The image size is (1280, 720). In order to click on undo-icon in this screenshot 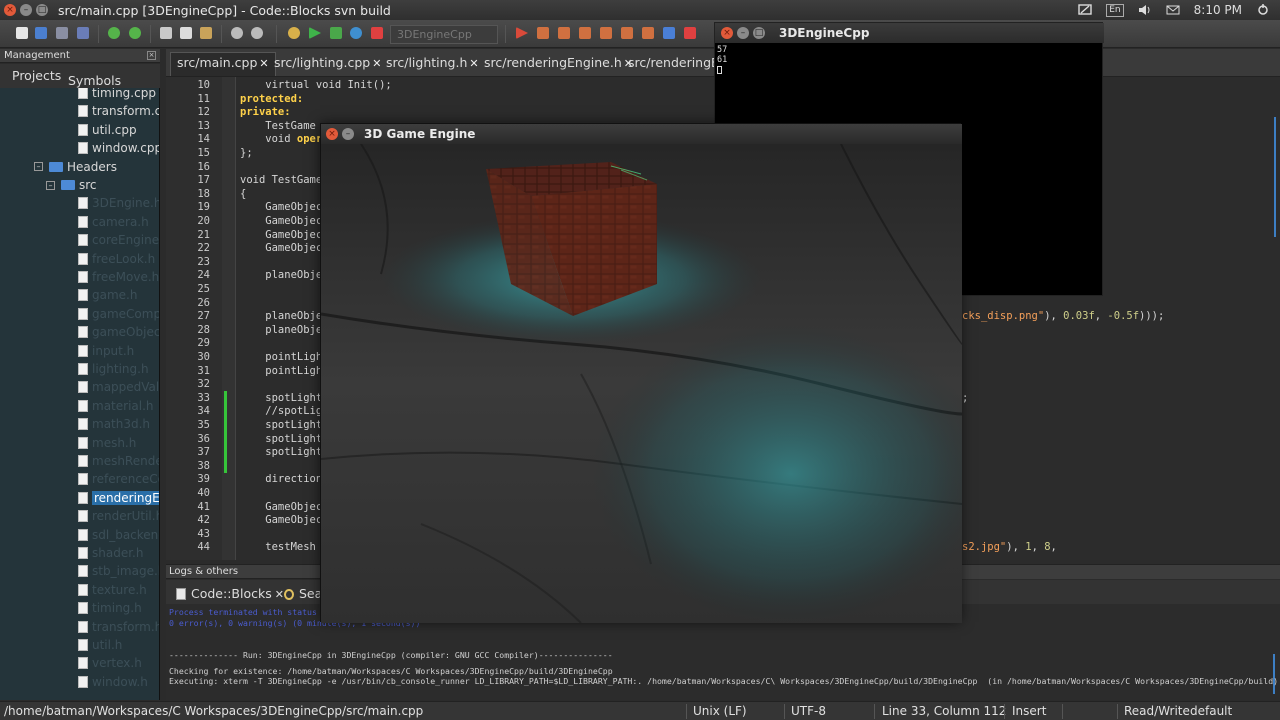, I will do `click(114, 33)`.